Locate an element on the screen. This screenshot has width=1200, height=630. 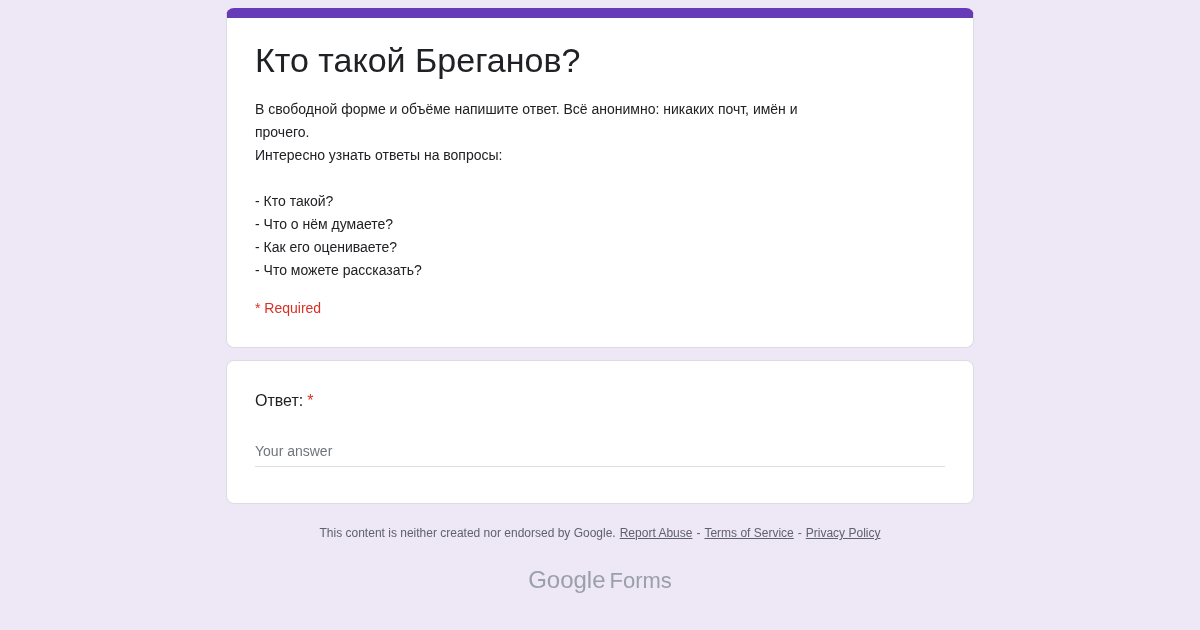
description-text: Интересно узнать ответы на вопросы: is located at coordinates (379, 155).